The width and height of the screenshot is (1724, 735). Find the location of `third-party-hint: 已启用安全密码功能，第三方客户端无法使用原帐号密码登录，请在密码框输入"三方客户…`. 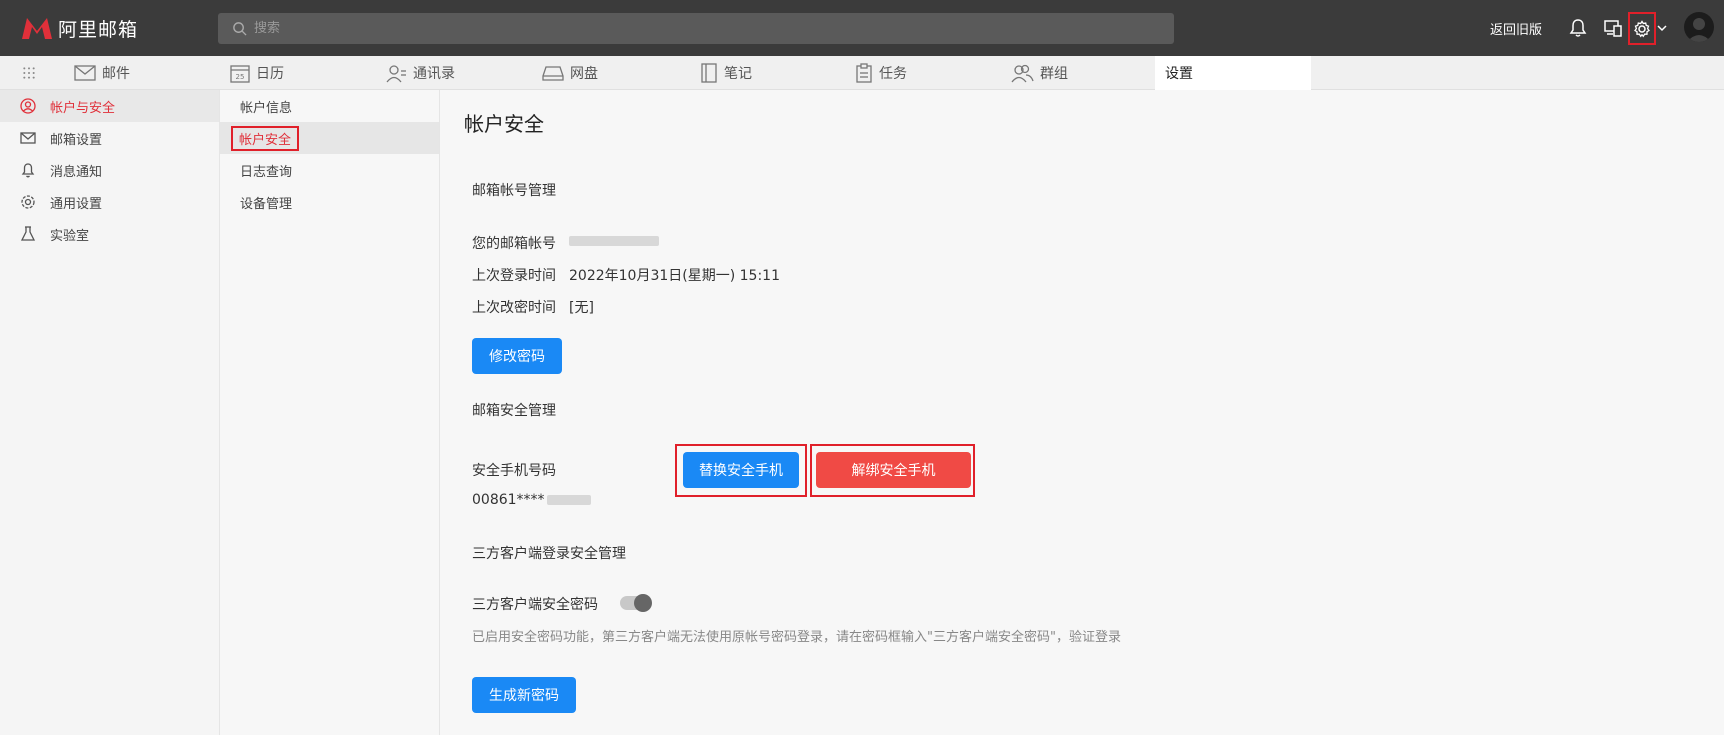

third-party-hint: 已启用安全密码功能，第三方客户端无法使用原帐号密码登录，请在密码框输入"三方客户… is located at coordinates (796, 637).